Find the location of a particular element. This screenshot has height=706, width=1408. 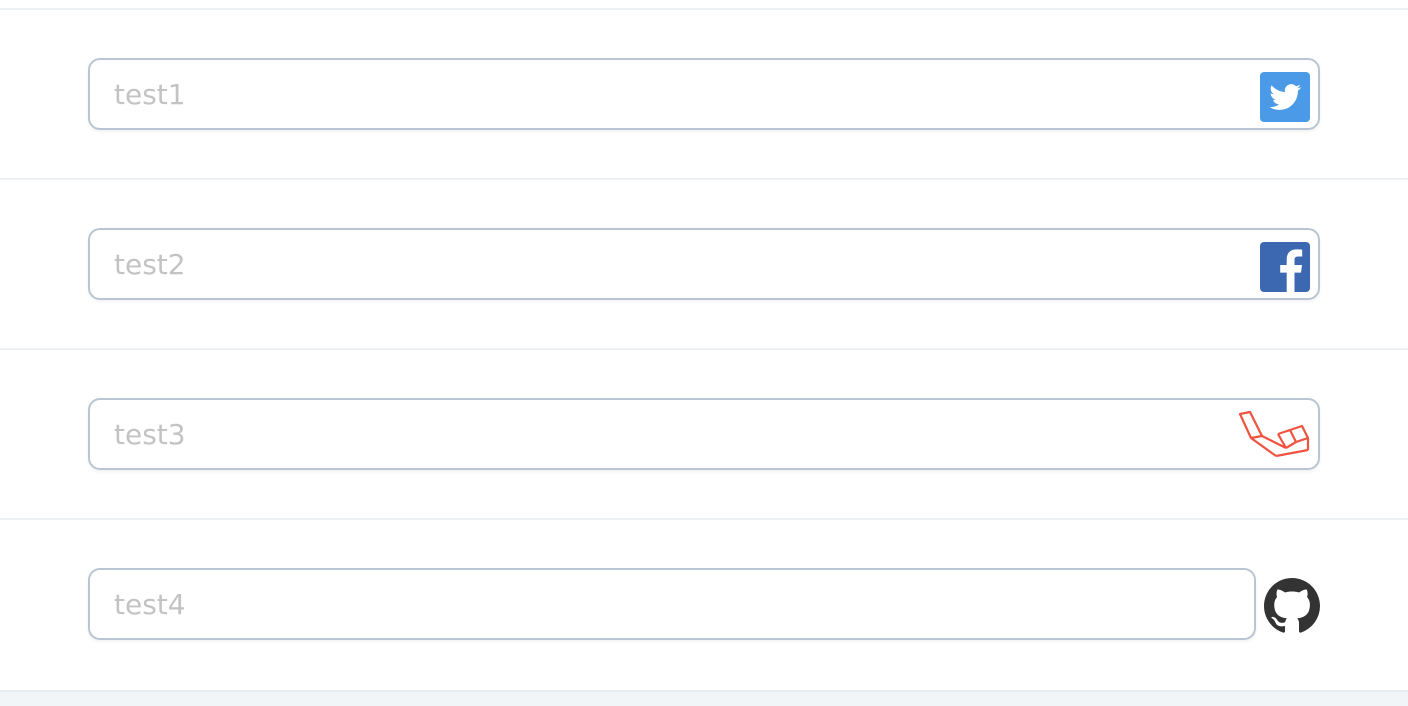

laravel-icon is located at coordinates (1274, 434).